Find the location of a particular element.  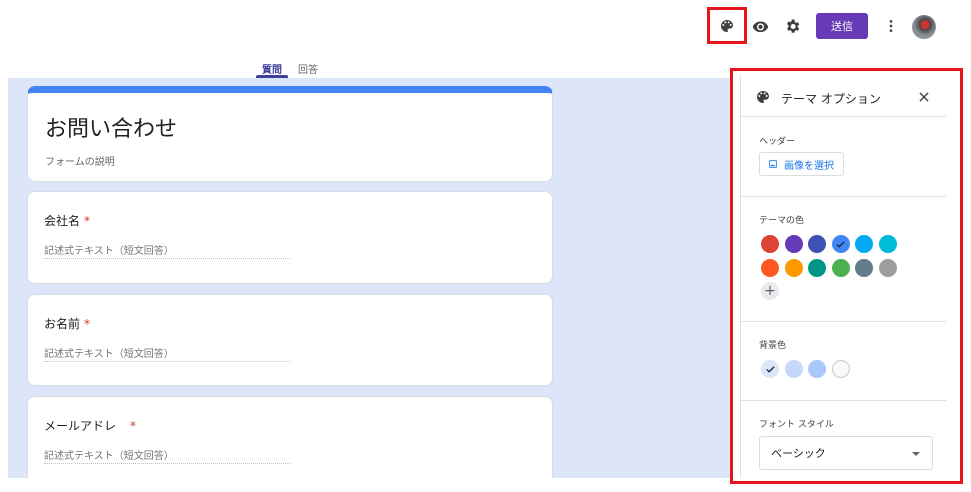

form-title: お問い合わせ is located at coordinates (111, 127).